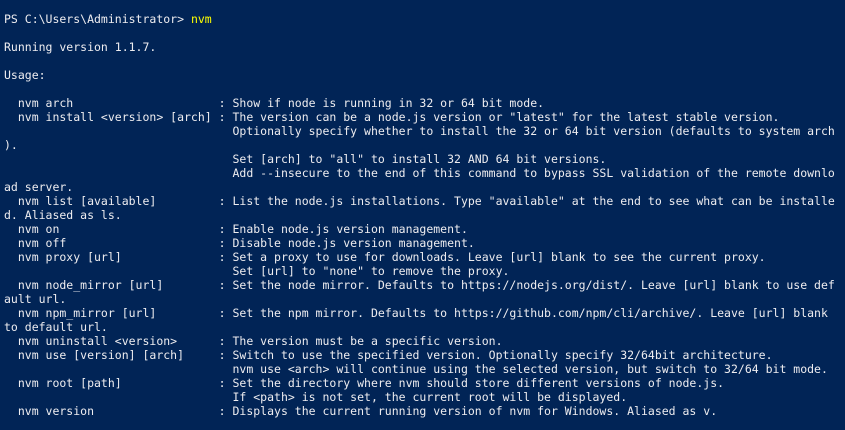 The height and width of the screenshot is (430, 845). What do you see at coordinates (39, 187) in the screenshot?
I see `output-line: ad server.` at bounding box center [39, 187].